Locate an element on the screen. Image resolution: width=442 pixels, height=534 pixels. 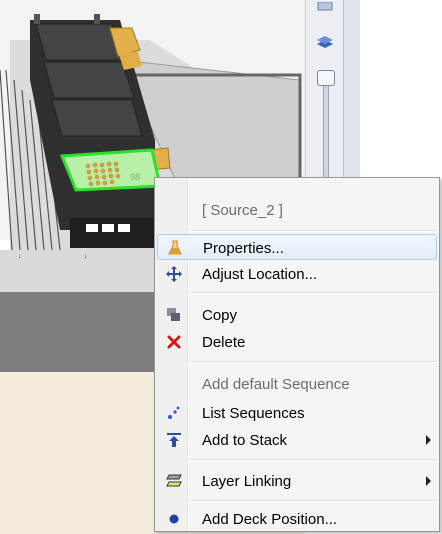
dots-icon is located at coordinates (174, 413).